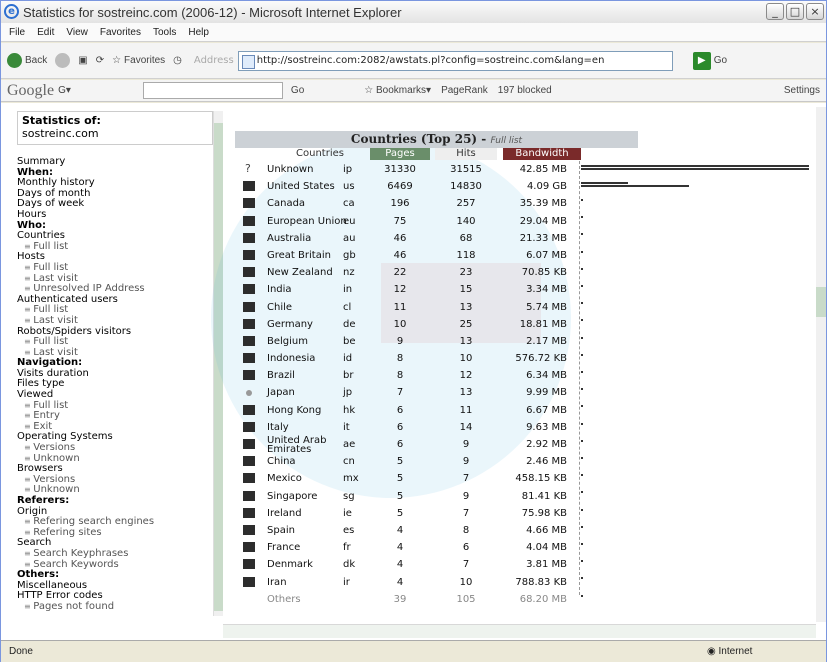 This screenshot has height=662, width=827. What do you see at coordinates (400, 599) in the screenshot?
I see `pages-cell: 39` at bounding box center [400, 599].